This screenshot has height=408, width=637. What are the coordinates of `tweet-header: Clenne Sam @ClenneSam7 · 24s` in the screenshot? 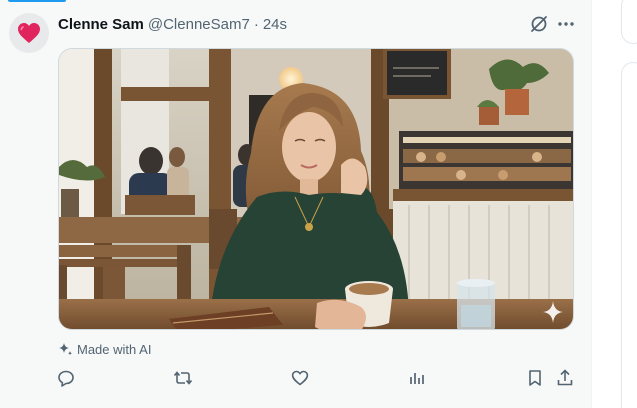 It's located at (172, 24).